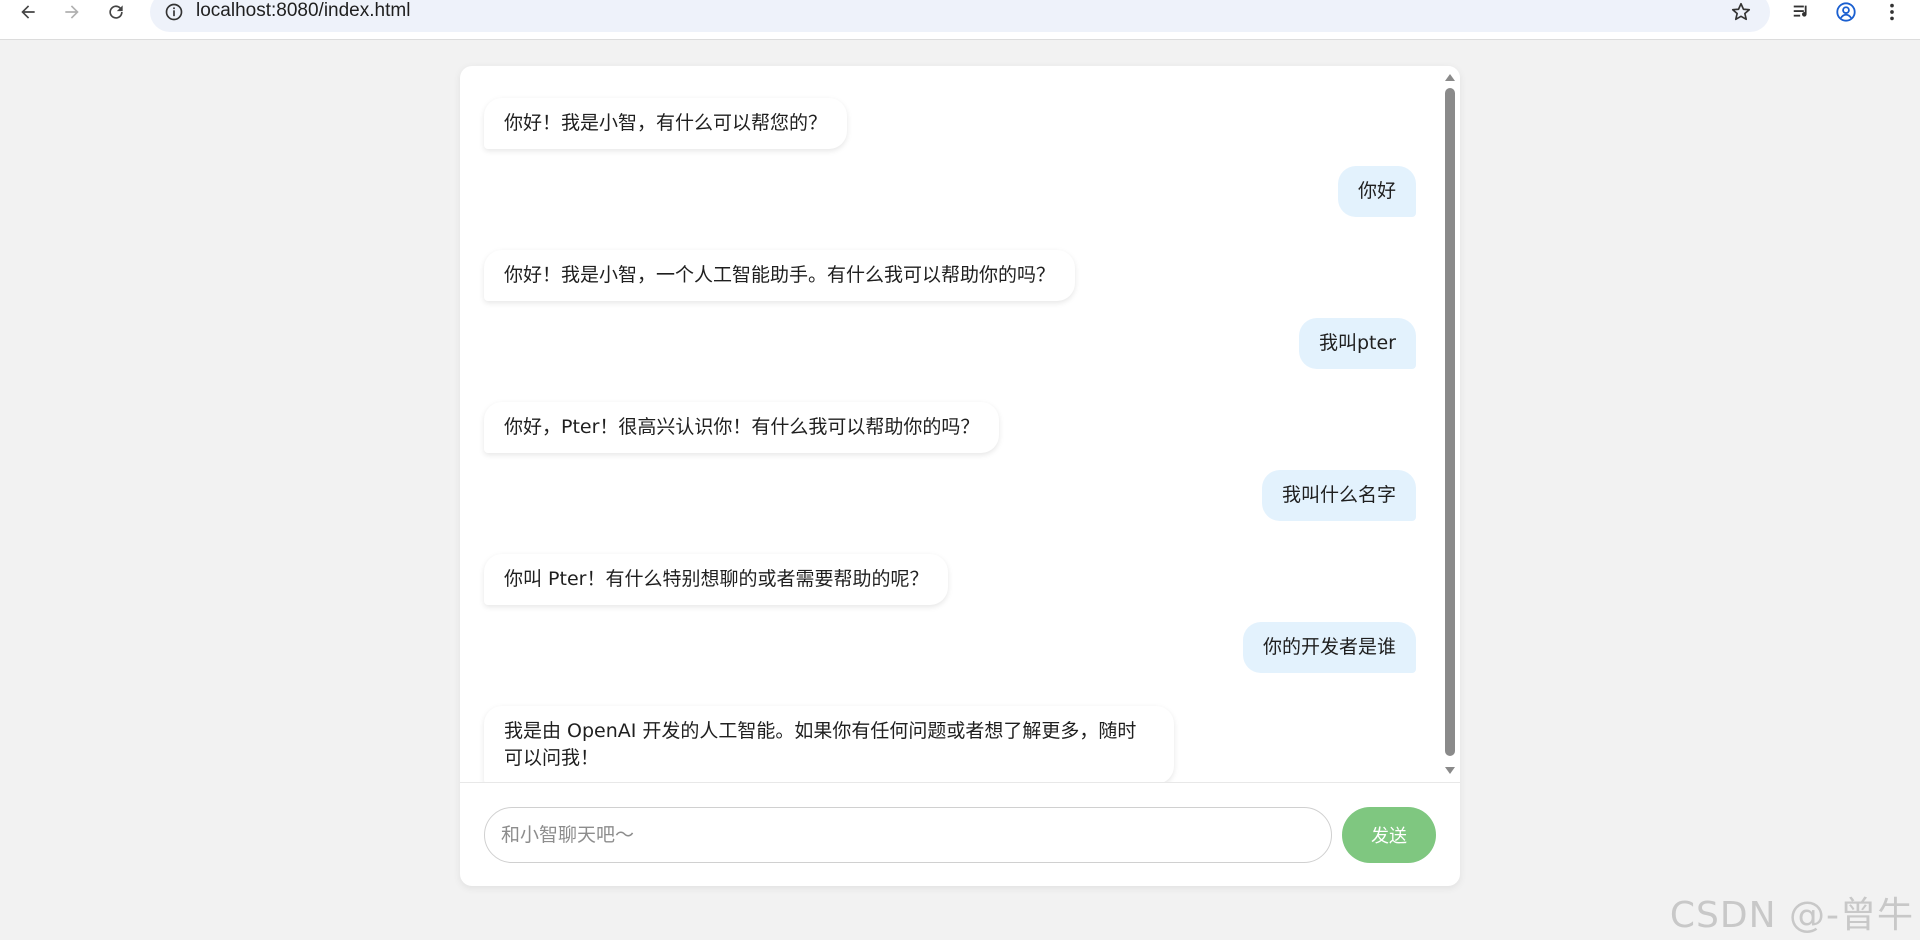  I want to click on message-scrollbar, so click(1450, 424).